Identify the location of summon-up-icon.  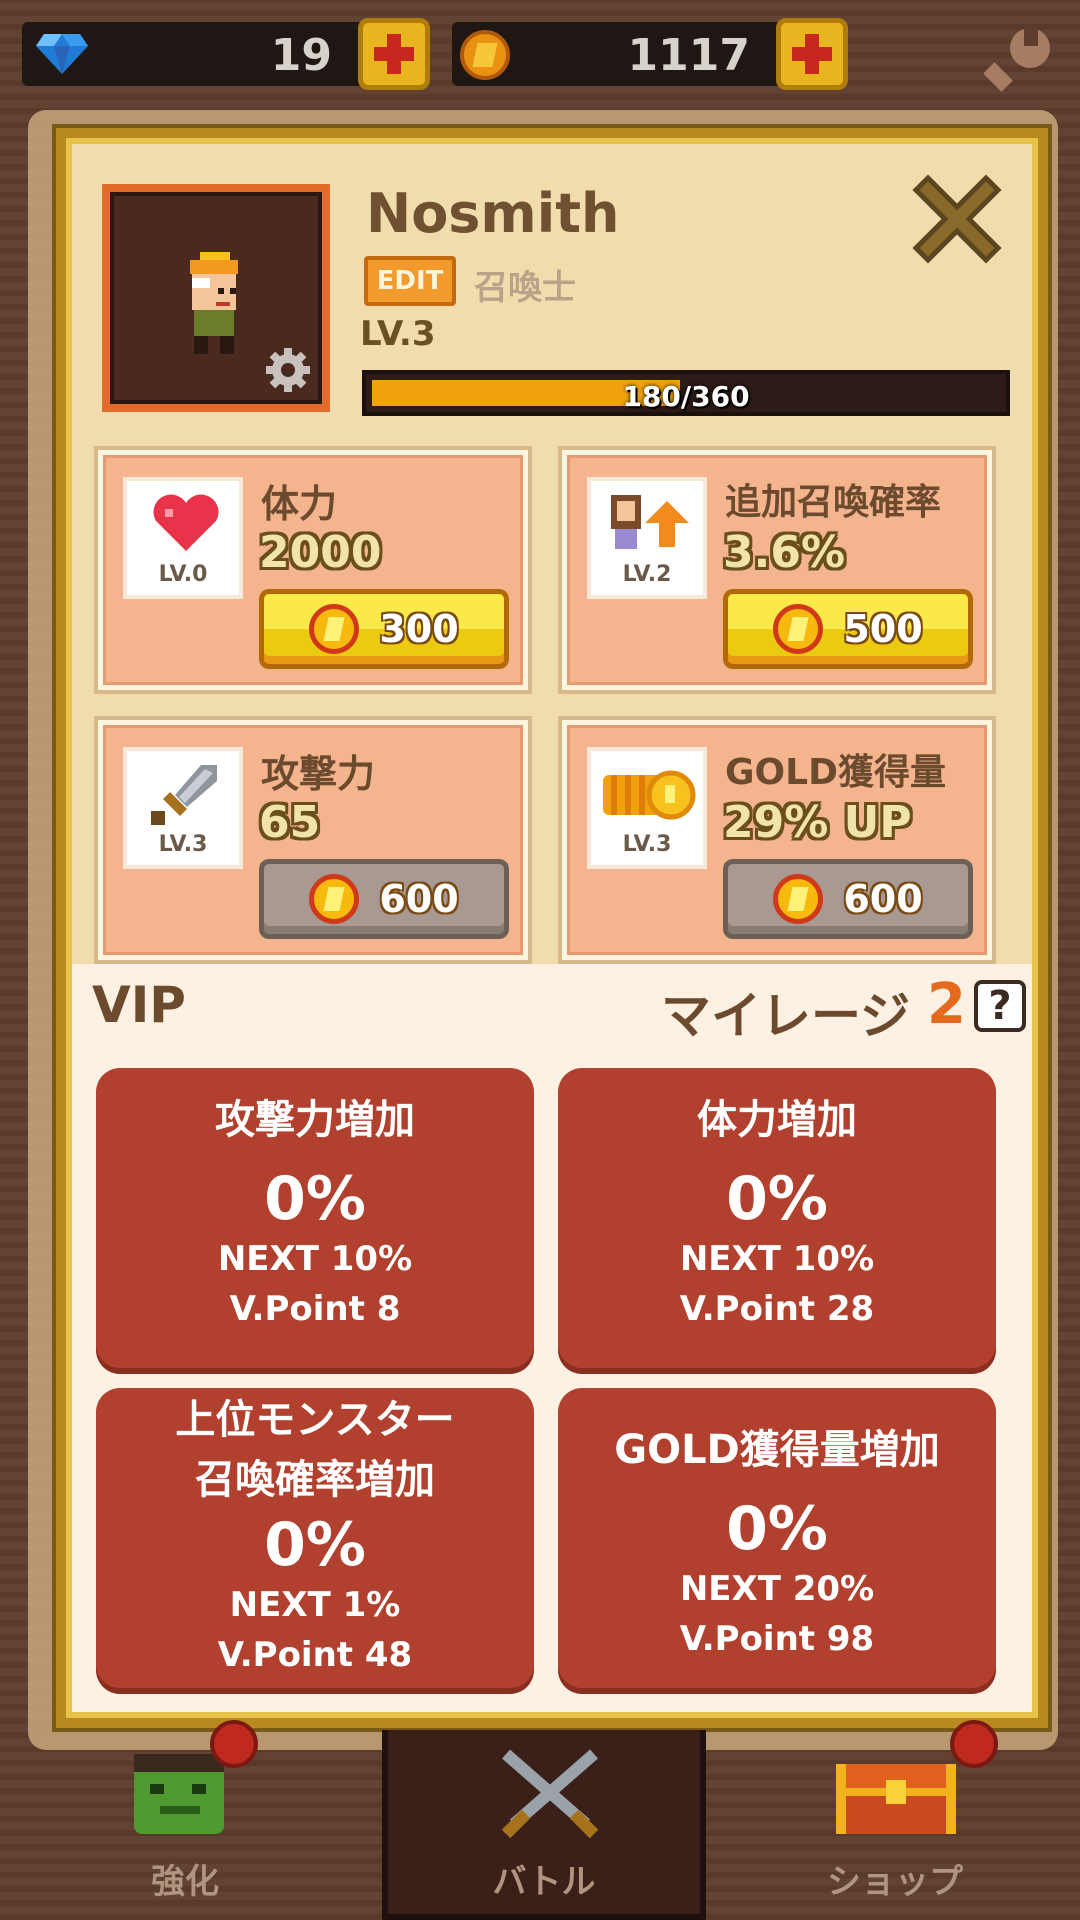
(650, 522).